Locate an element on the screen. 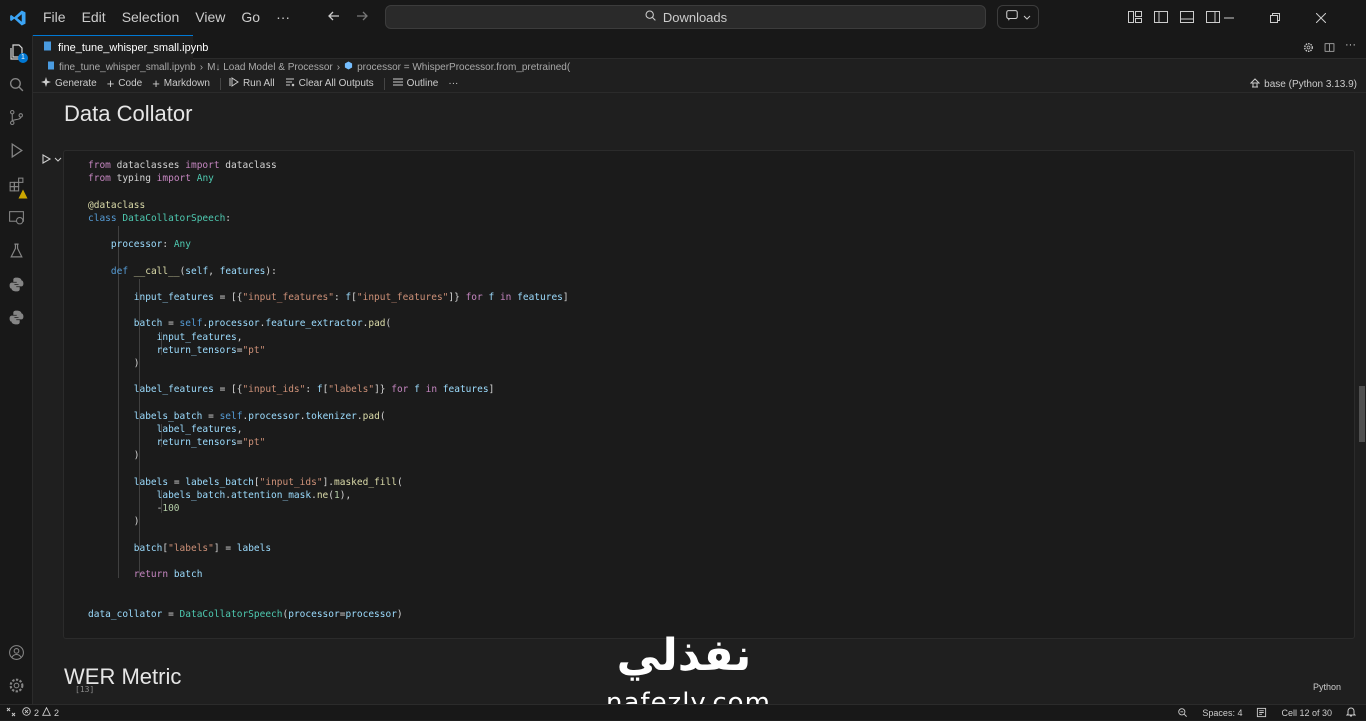 Image resolution: width=1366 pixels, height=721 pixels. indentation-spaces: Spaces: 4 is located at coordinates (1222, 713).